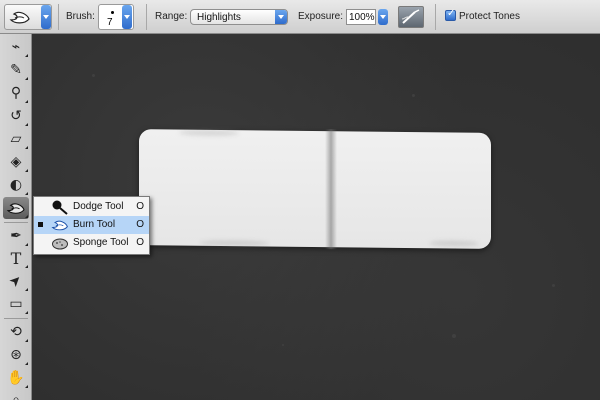 The width and height of the screenshot is (600, 400). I want to click on tool-preset-picker, so click(28, 17).